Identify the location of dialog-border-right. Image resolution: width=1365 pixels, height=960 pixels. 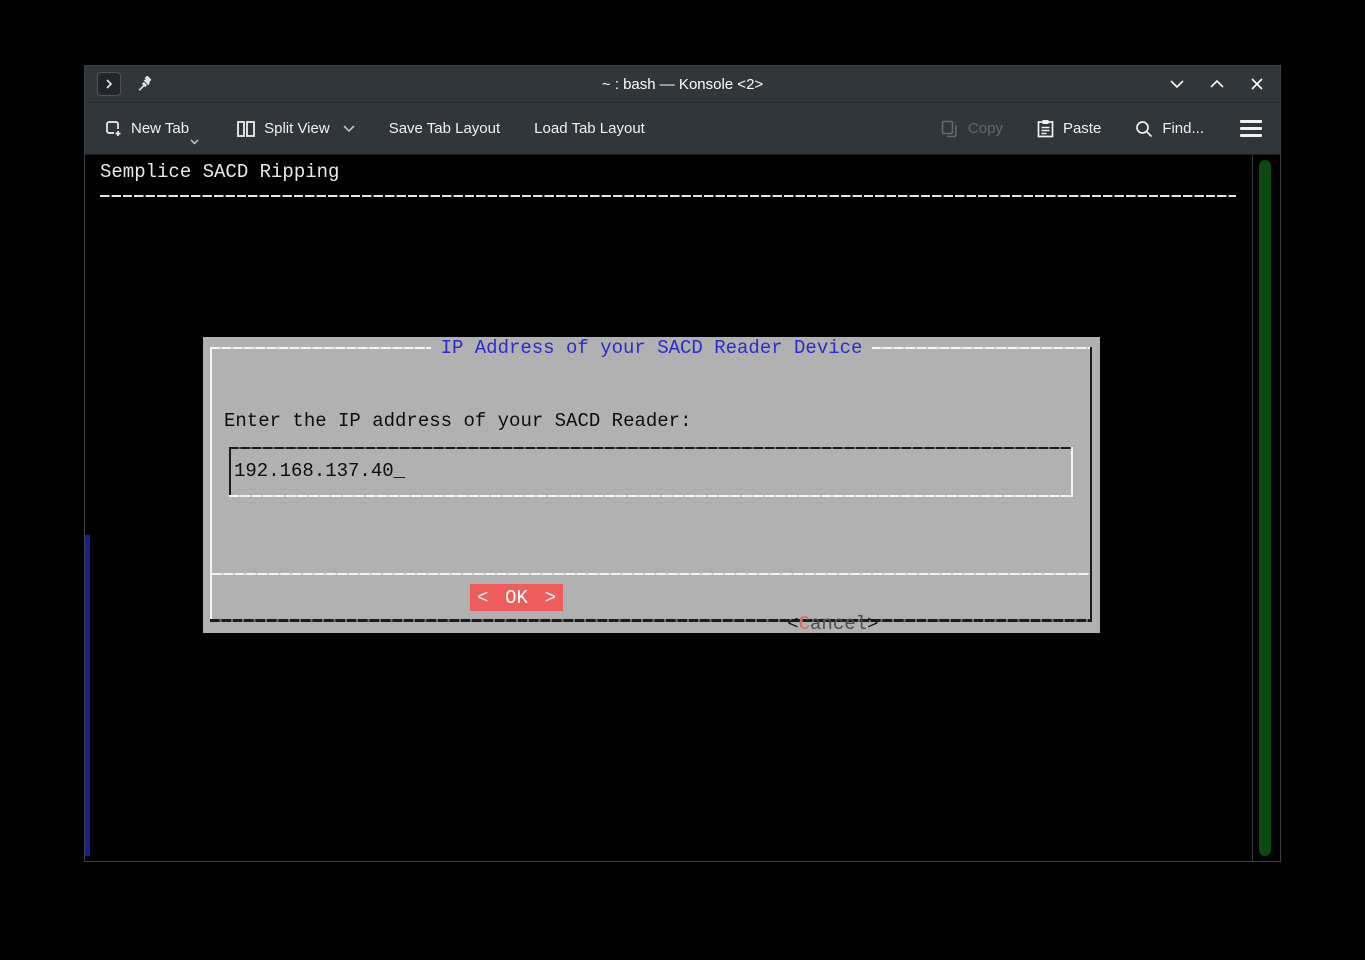
(1091, 484).